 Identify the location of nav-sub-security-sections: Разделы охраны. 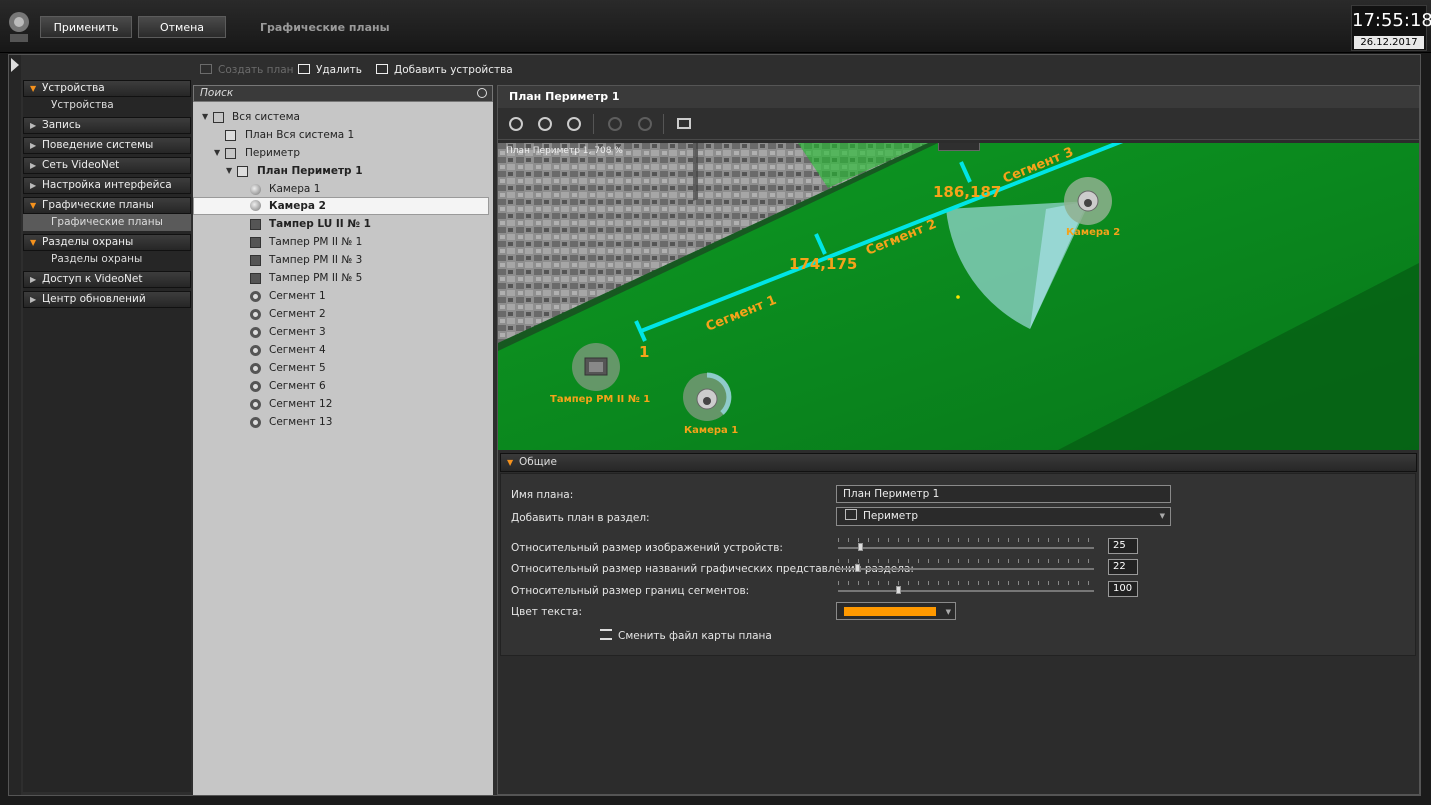
(107, 259).